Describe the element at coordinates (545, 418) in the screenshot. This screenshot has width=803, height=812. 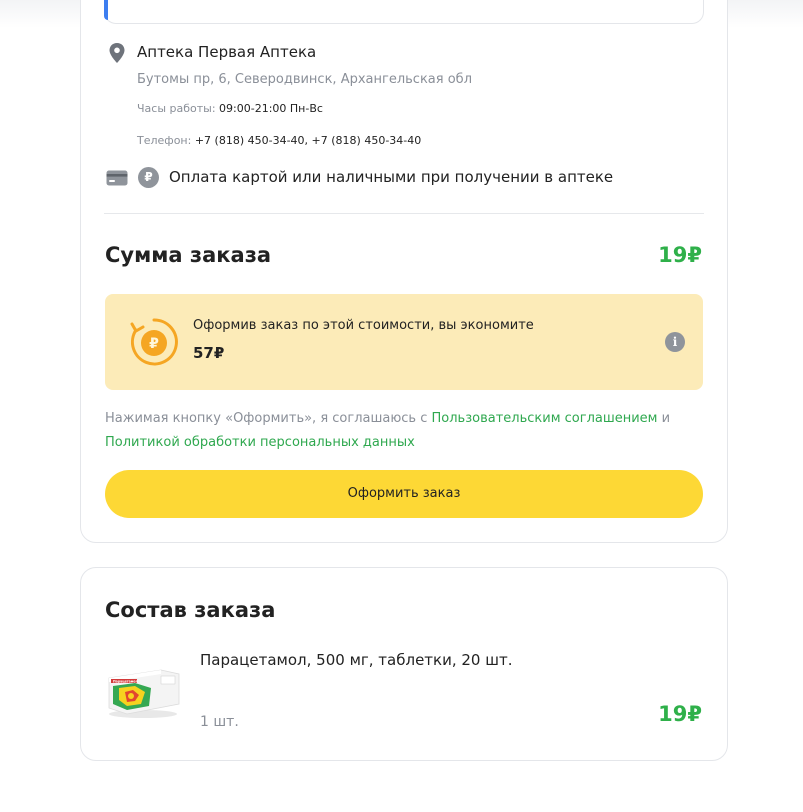
I see `terms-link: Пользовательским соглашением` at that location.